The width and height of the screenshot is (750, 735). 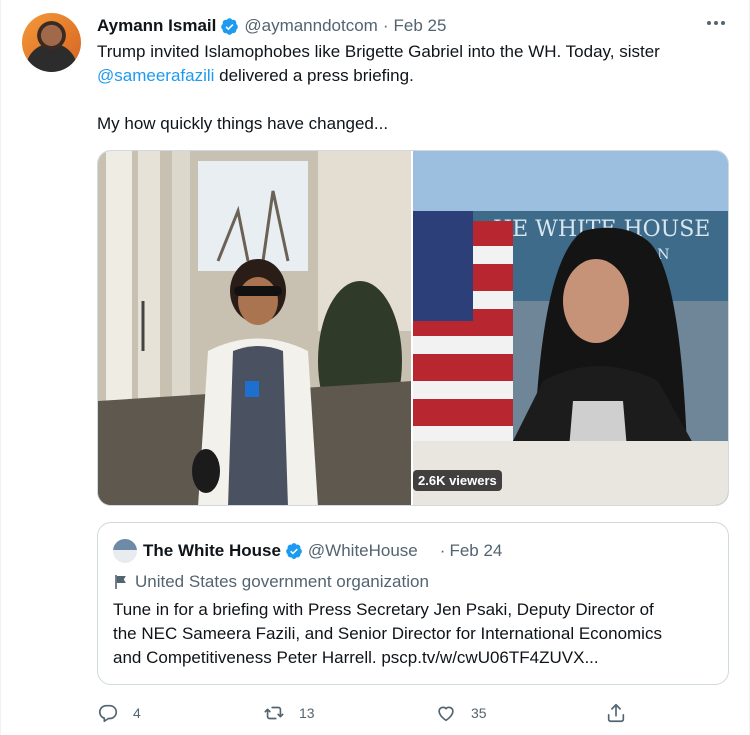 What do you see at coordinates (274, 713) in the screenshot?
I see `retweet-icon` at bounding box center [274, 713].